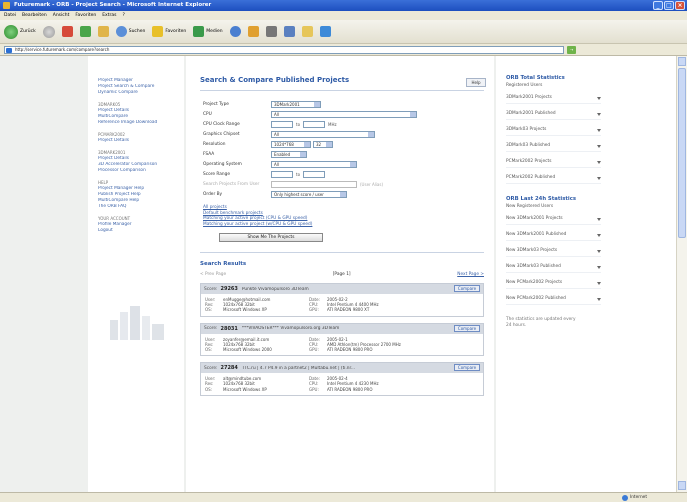 Image resolution: width=687 pixels, height=502 pixels. What do you see at coordinates (141, 231) in the screenshot?
I see `nav-link: Logout` at bounding box center [141, 231].